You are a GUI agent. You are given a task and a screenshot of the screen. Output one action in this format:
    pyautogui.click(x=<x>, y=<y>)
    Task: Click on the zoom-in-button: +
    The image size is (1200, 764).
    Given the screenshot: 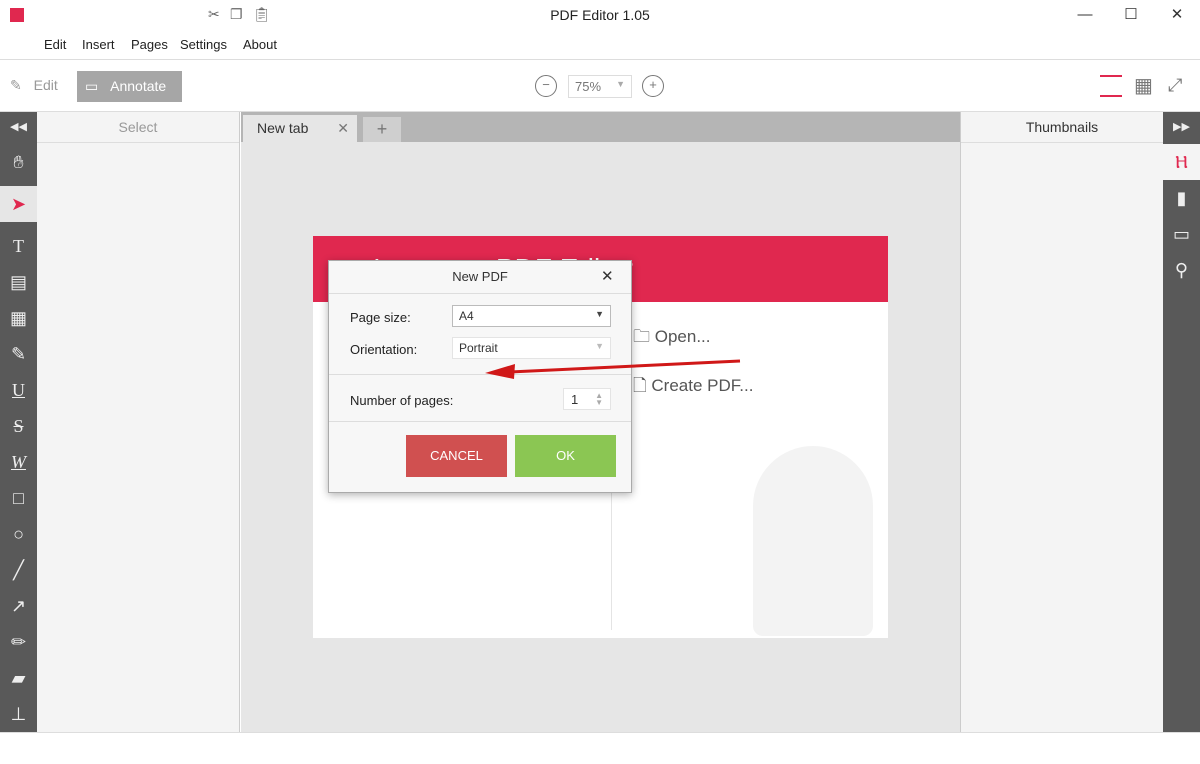 What is the action you would take?
    pyautogui.click(x=653, y=86)
    